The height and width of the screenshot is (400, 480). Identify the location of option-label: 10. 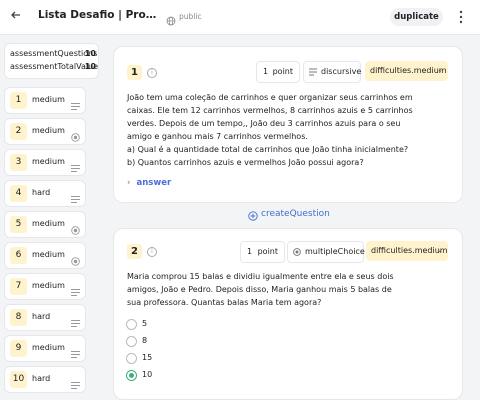
(147, 374).